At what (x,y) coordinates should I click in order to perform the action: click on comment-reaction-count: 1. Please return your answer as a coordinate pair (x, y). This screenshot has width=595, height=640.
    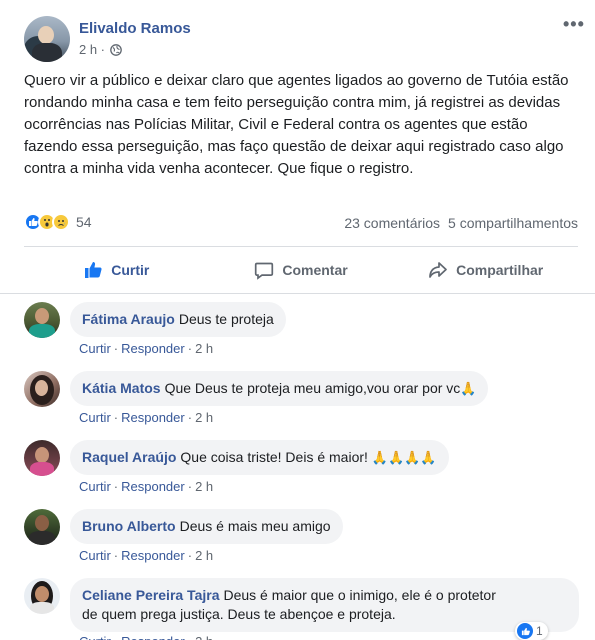
    Looking at the image, I should click on (539, 631).